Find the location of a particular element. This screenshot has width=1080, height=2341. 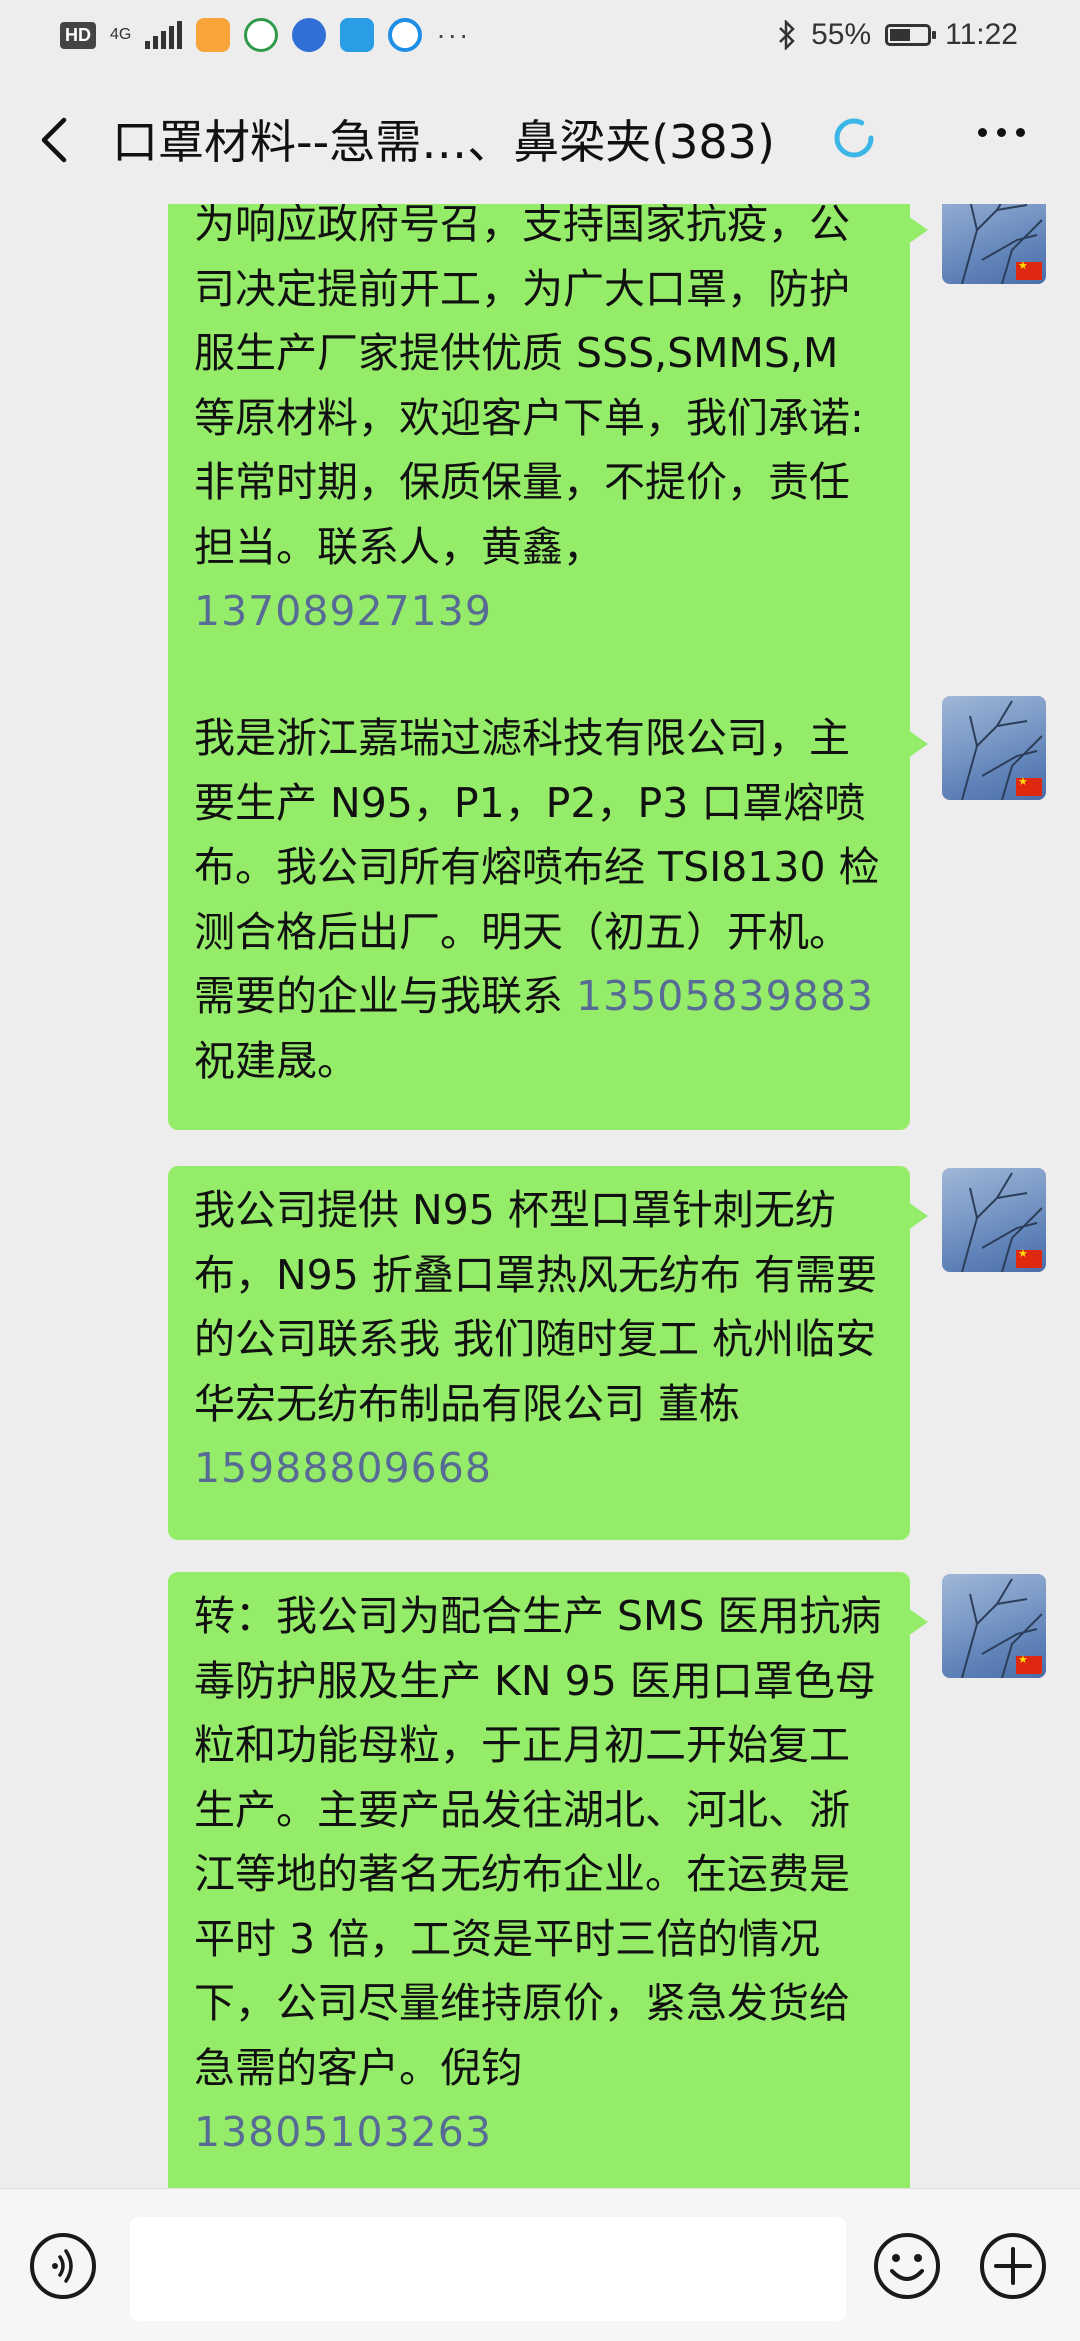

battery-icon is located at coordinates (911, 35).